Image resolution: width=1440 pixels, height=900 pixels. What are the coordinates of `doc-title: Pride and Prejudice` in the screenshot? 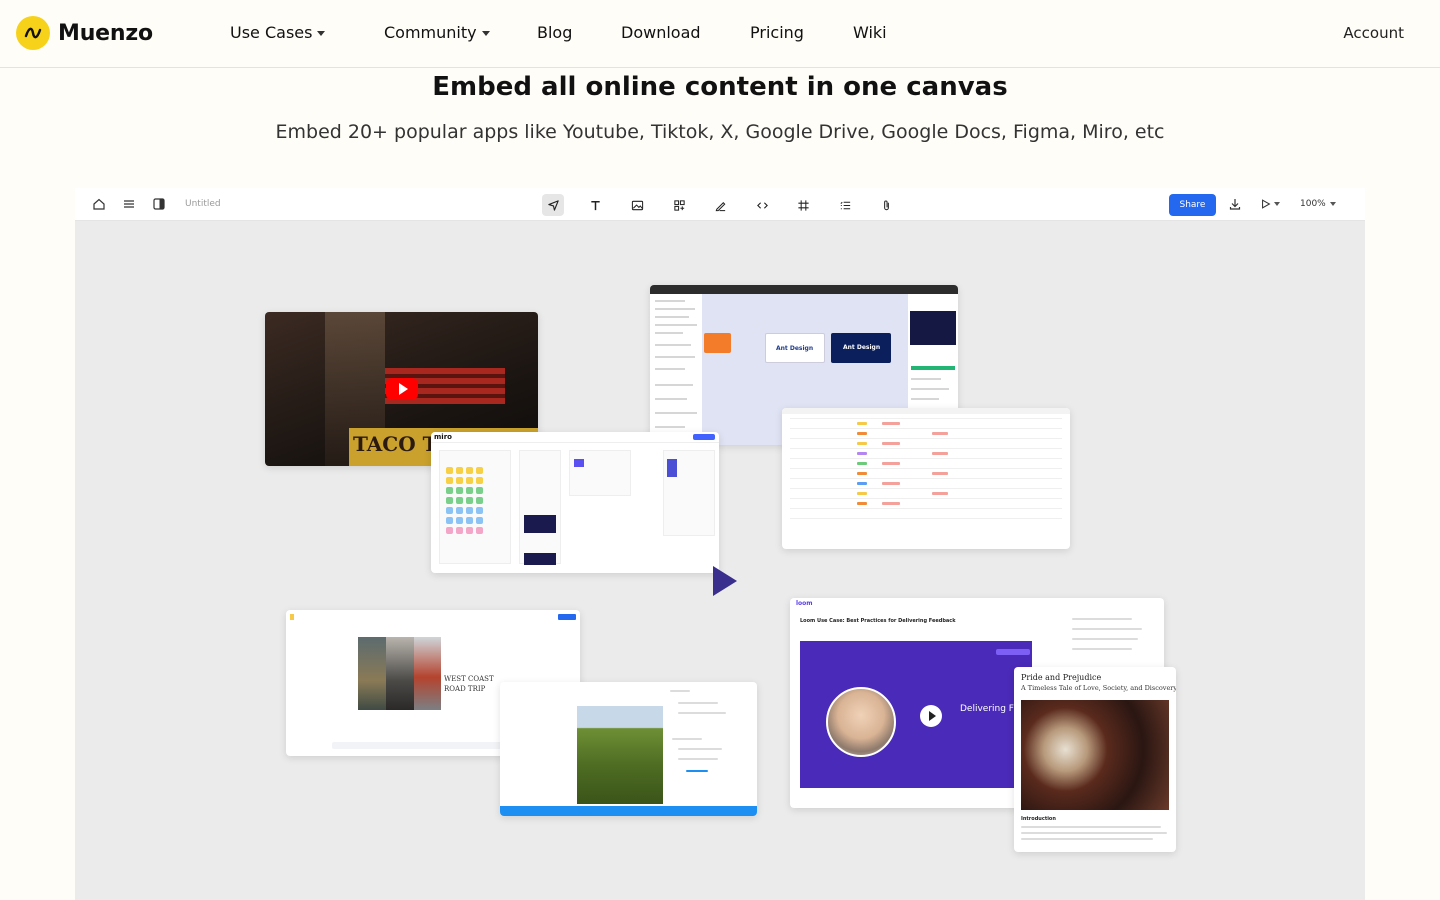 It's located at (1061, 677).